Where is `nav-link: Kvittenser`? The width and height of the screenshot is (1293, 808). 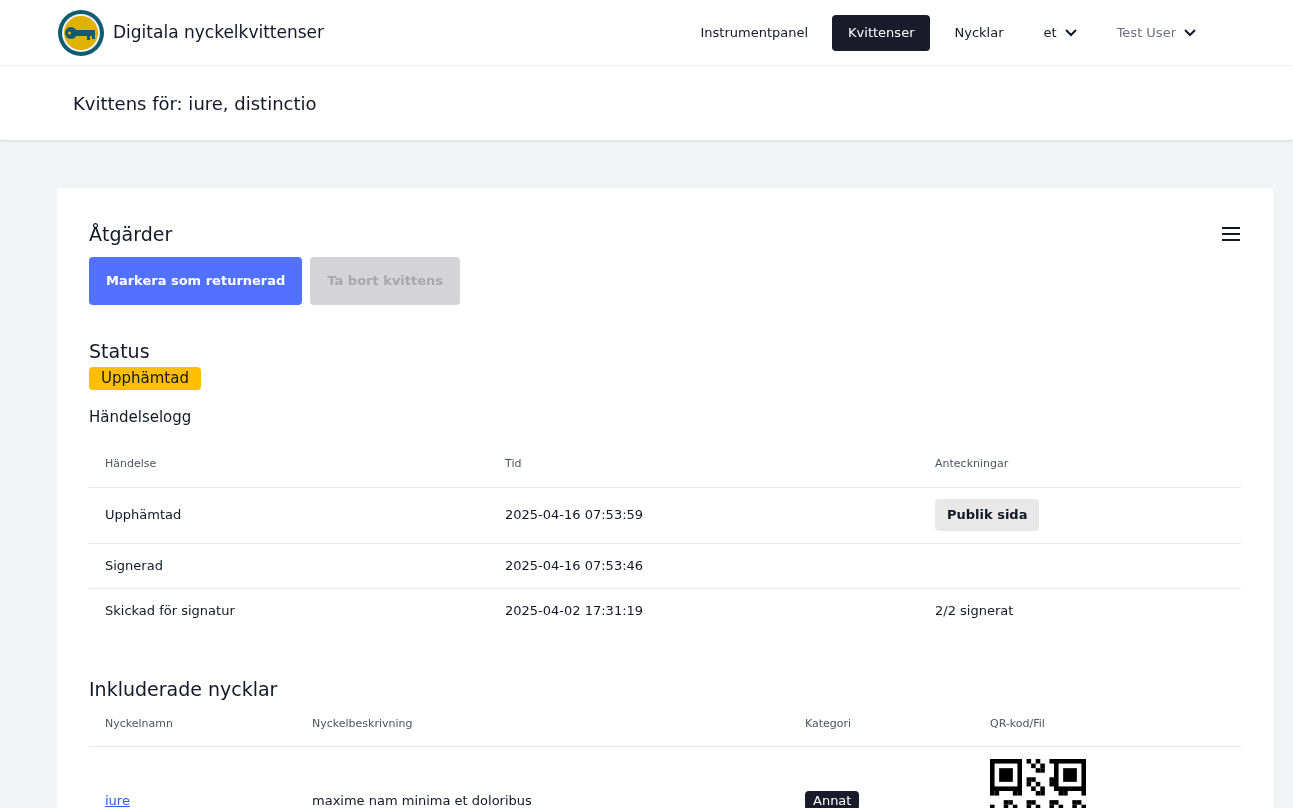 nav-link: Kvittenser is located at coordinates (881, 32).